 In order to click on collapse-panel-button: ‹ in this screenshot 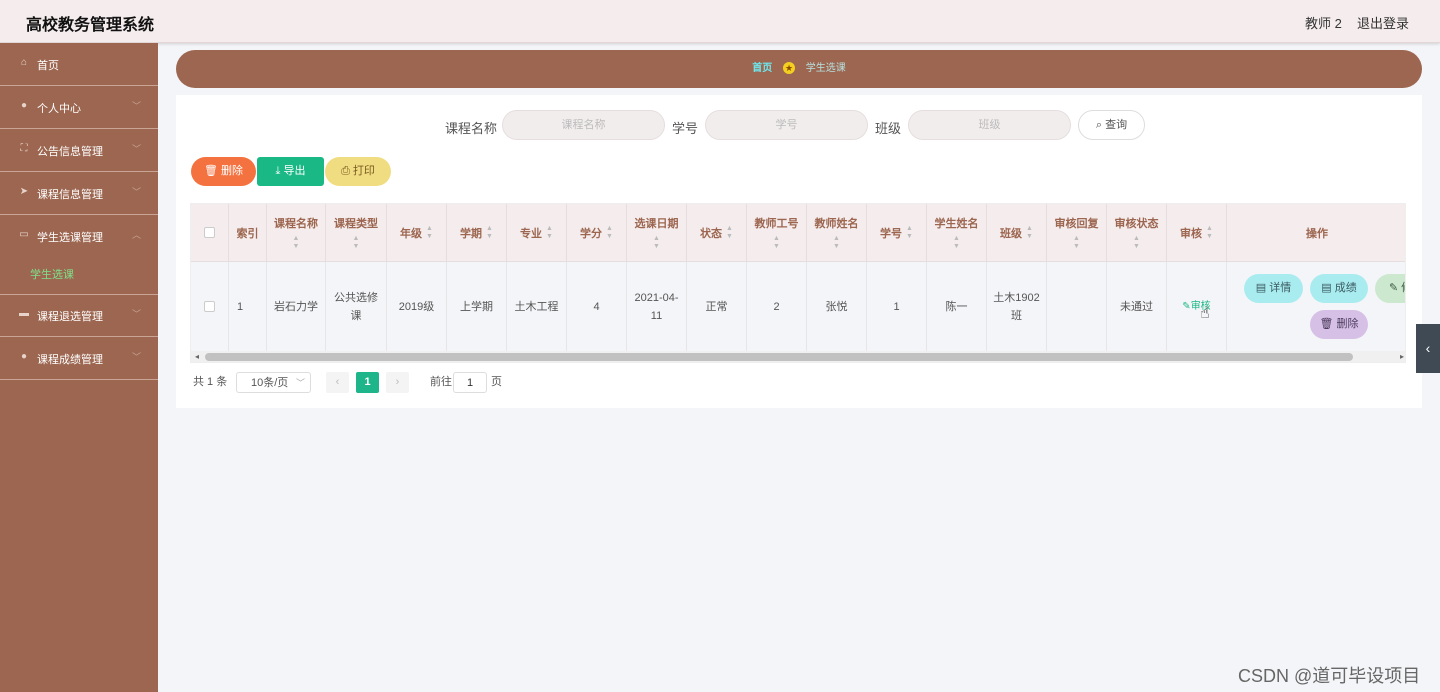, I will do `click(1428, 348)`.